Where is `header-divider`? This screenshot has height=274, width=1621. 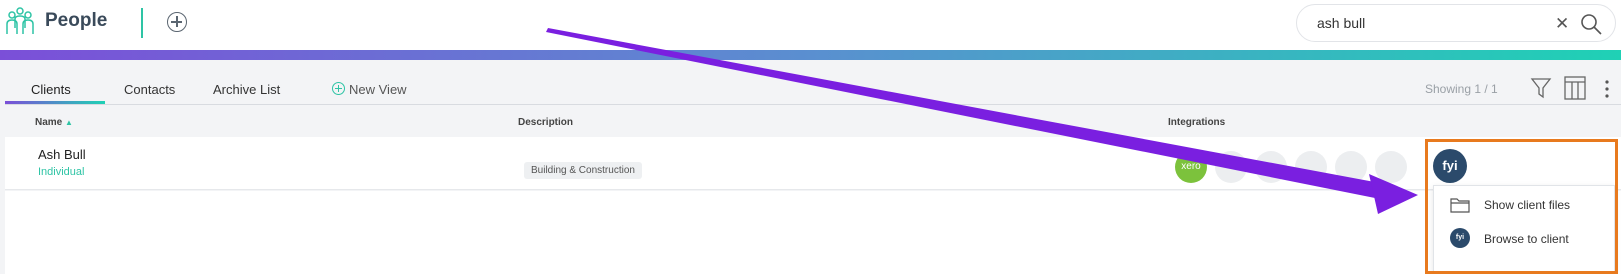 header-divider is located at coordinates (142, 23).